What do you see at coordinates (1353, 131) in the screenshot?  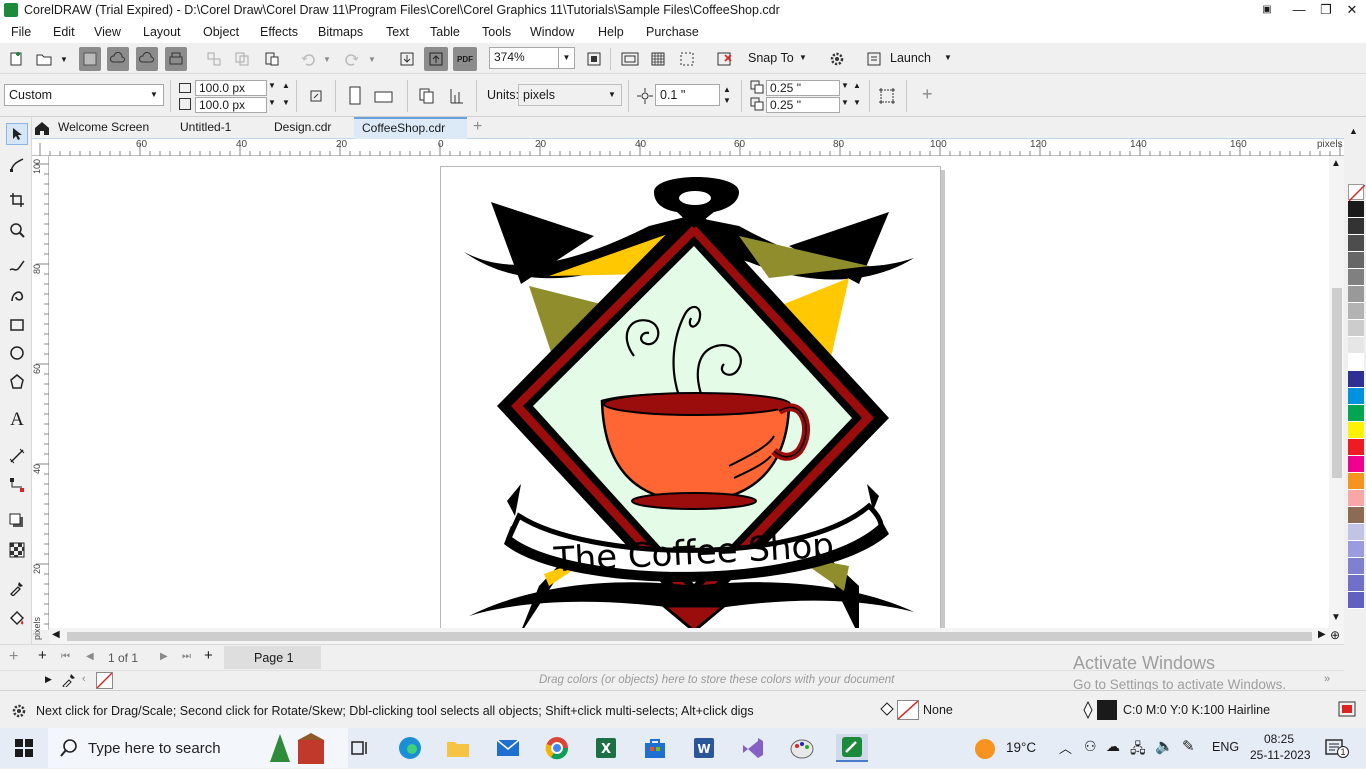 I see `palette-scroll-up-icon: ▲` at bounding box center [1353, 131].